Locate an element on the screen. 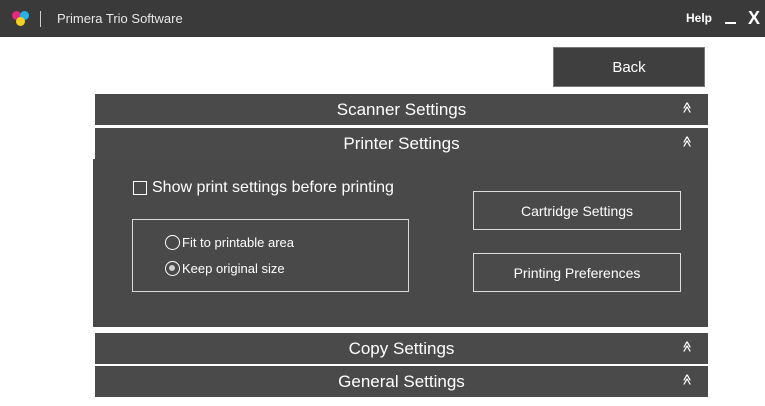  help-link: Help is located at coordinates (699, 18).